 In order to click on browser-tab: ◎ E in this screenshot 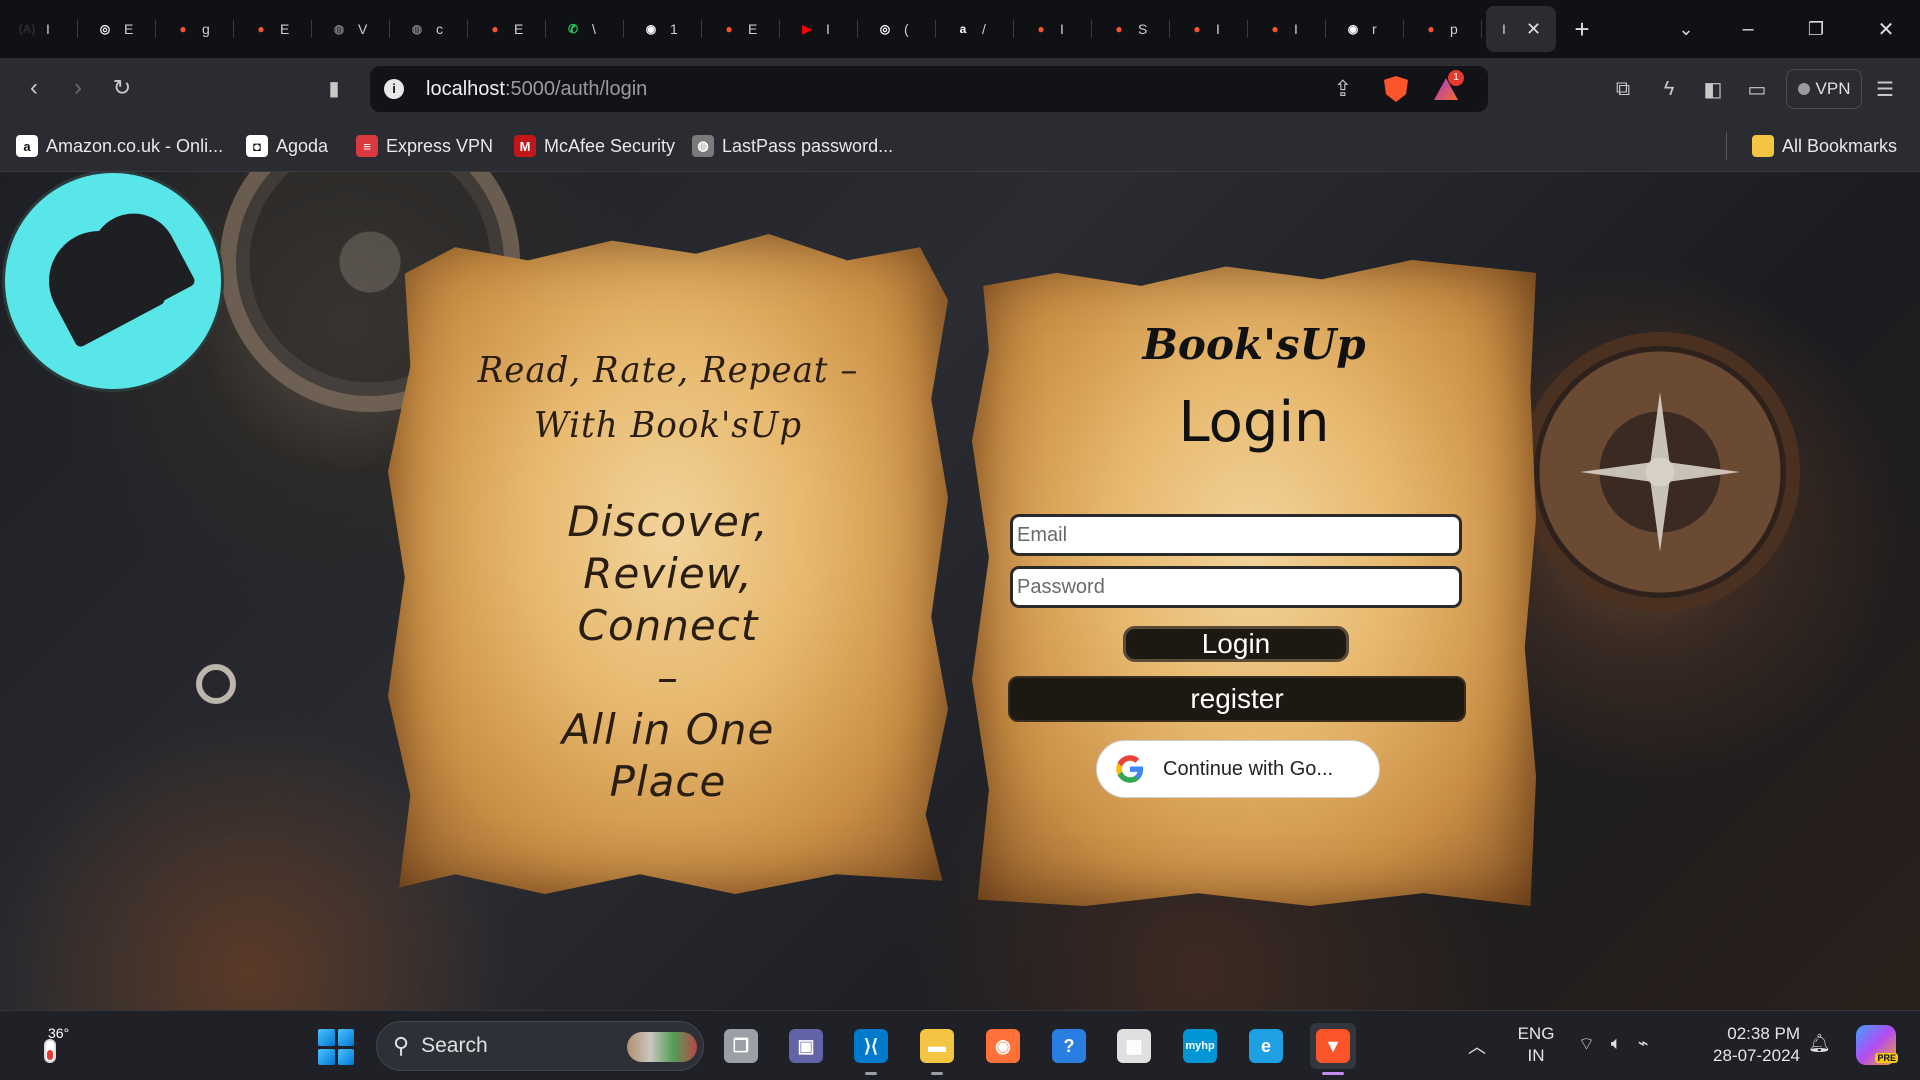, I will do `click(117, 29)`.